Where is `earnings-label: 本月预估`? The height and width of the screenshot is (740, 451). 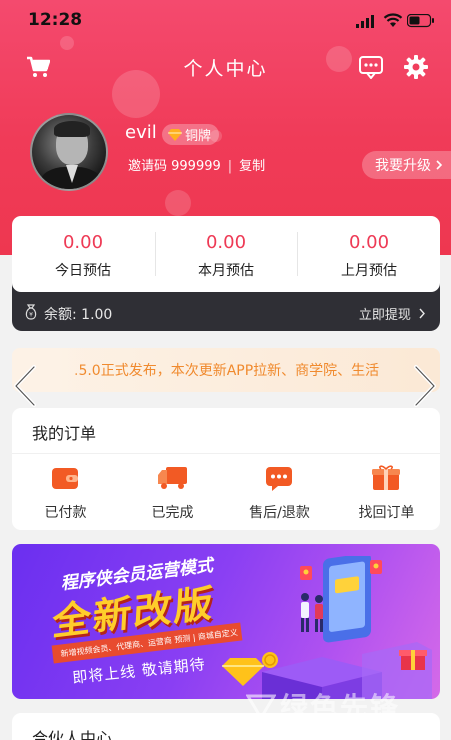
earnings-label: 本月预估 is located at coordinates (226, 271).